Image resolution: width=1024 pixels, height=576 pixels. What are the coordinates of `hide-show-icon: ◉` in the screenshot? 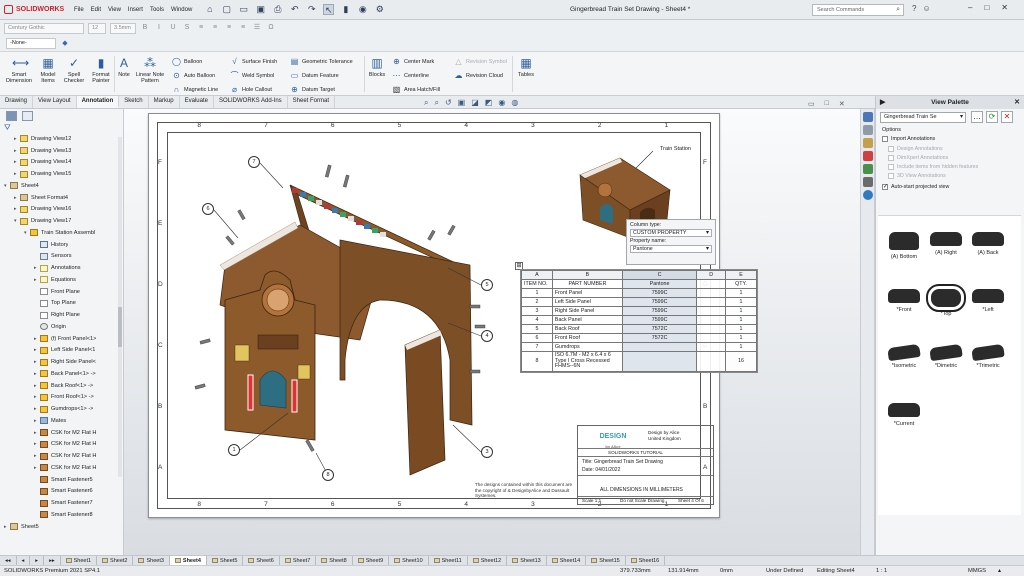 It's located at (501, 103).